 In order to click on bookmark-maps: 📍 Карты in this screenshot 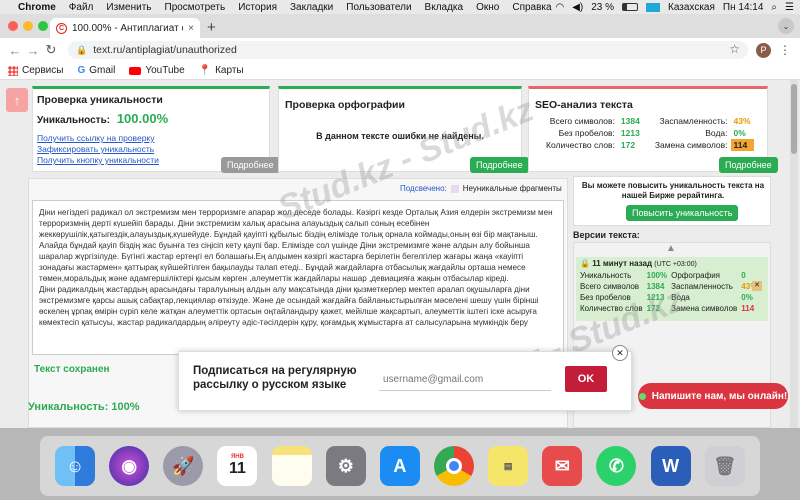, I will do `click(221, 70)`.